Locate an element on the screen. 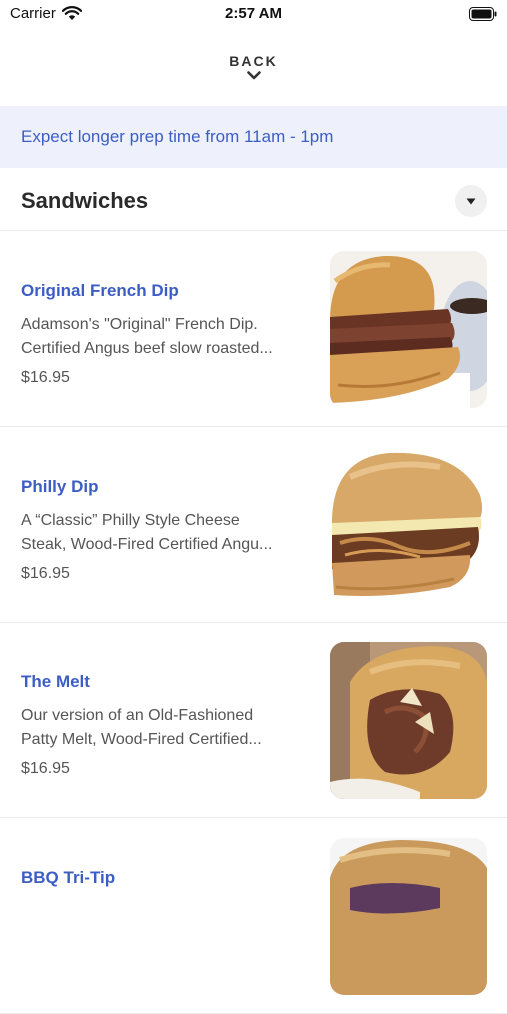 The width and height of the screenshot is (507, 1014). item-name: Original French Dip is located at coordinates (100, 290).